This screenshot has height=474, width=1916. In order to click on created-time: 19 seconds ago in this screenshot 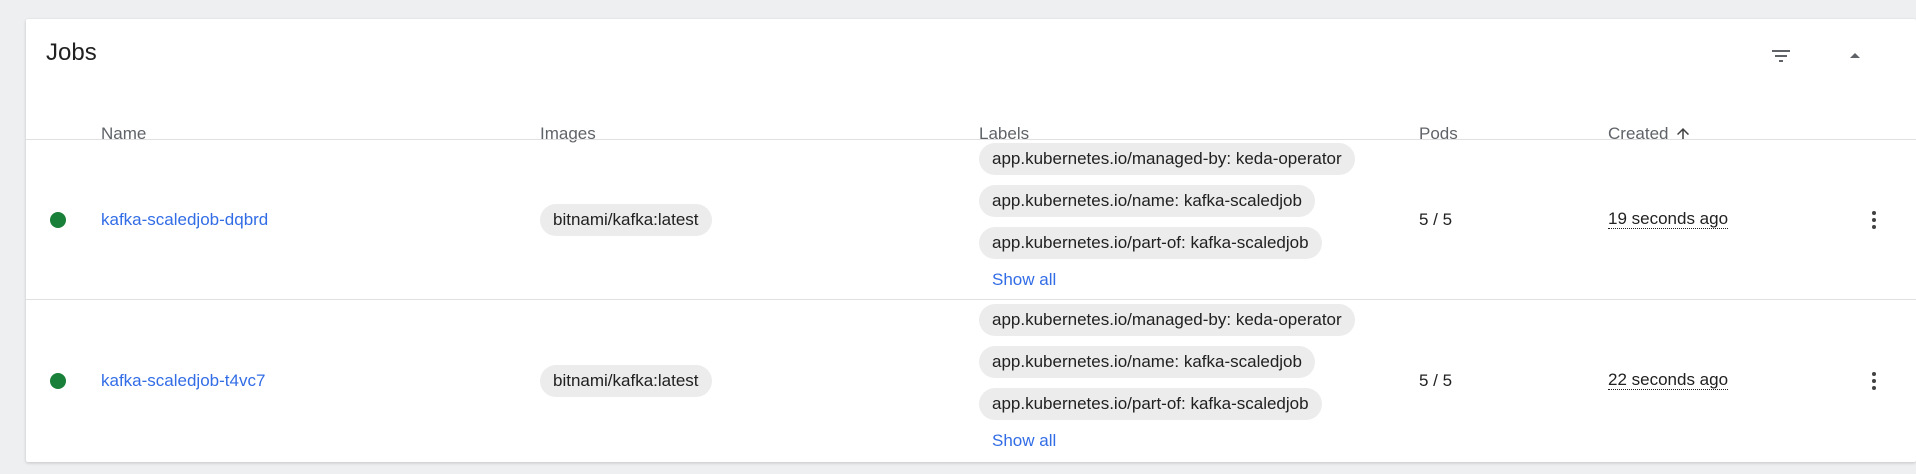, I will do `click(1668, 219)`.